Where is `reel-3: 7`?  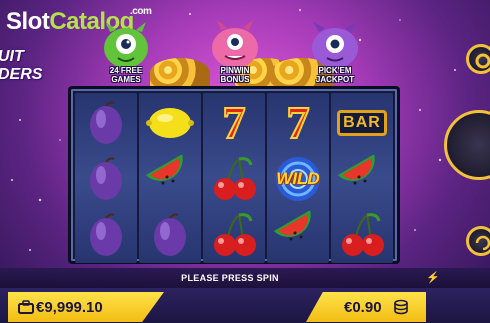 reel-3: 7 is located at coordinates (234, 178).